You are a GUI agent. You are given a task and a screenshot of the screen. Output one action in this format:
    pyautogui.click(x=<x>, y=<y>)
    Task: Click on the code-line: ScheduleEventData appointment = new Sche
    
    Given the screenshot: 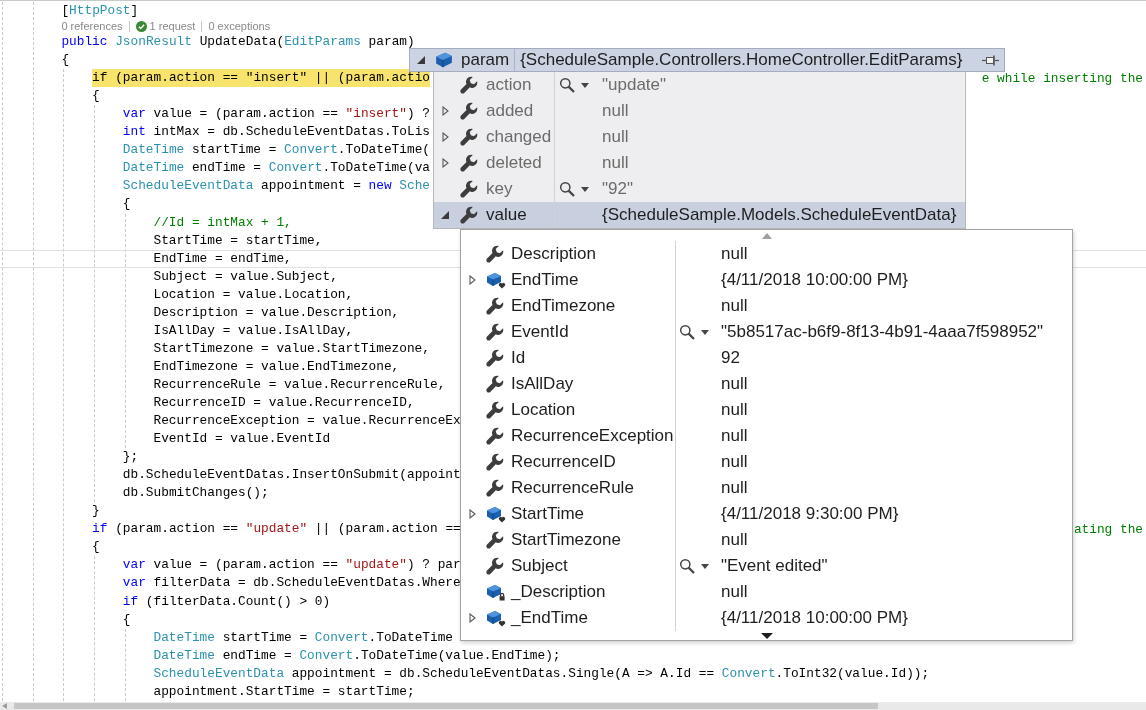 What is the action you would take?
    pyautogui.click(x=276, y=186)
    